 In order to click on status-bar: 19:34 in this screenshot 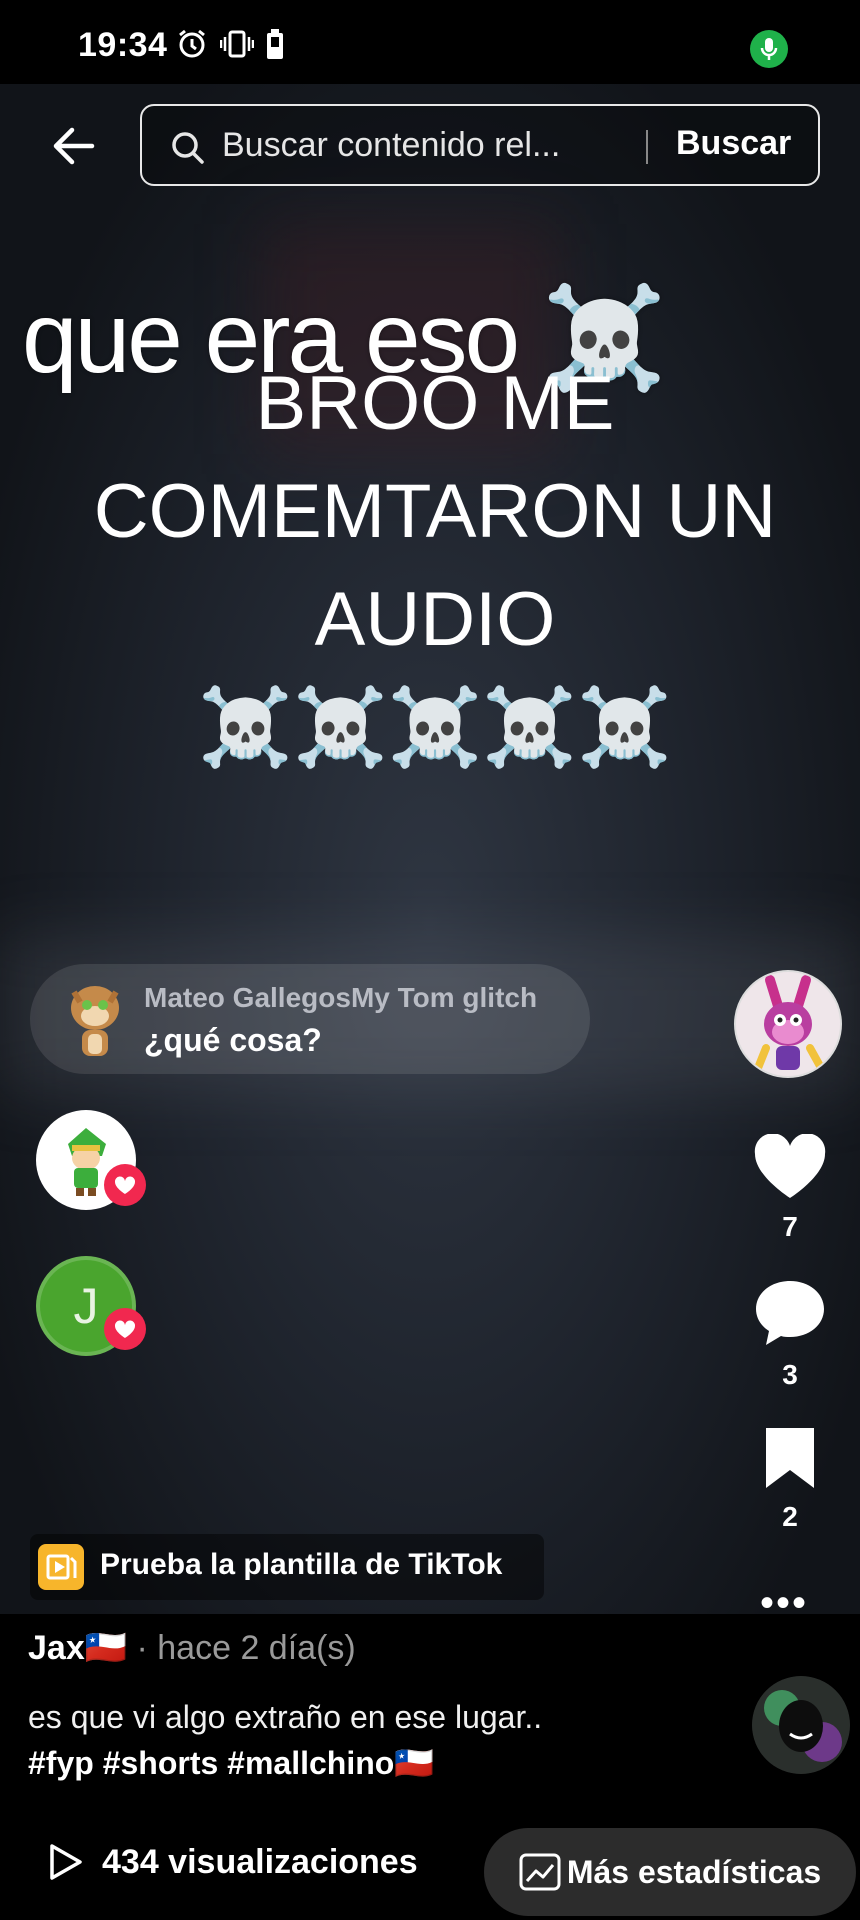, I will do `click(430, 42)`.